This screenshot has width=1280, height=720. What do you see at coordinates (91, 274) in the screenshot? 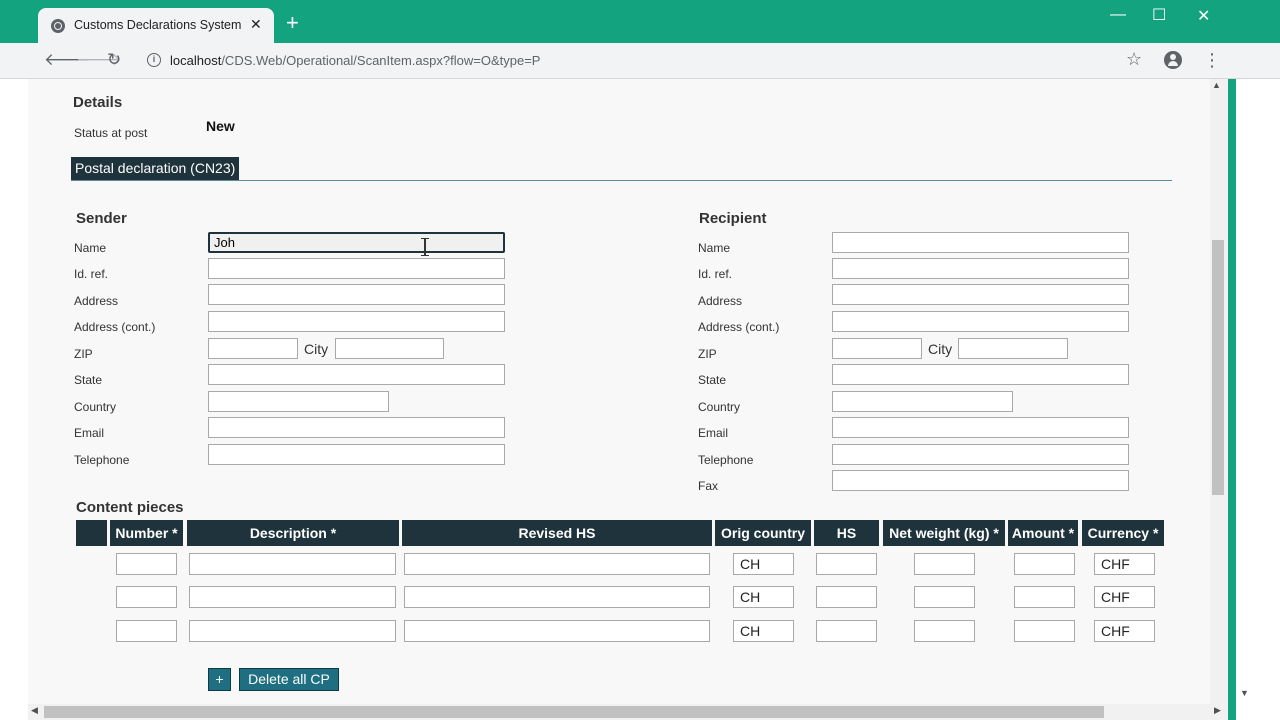
I see `sender-idref-label: Id. ref.` at bounding box center [91, 274].